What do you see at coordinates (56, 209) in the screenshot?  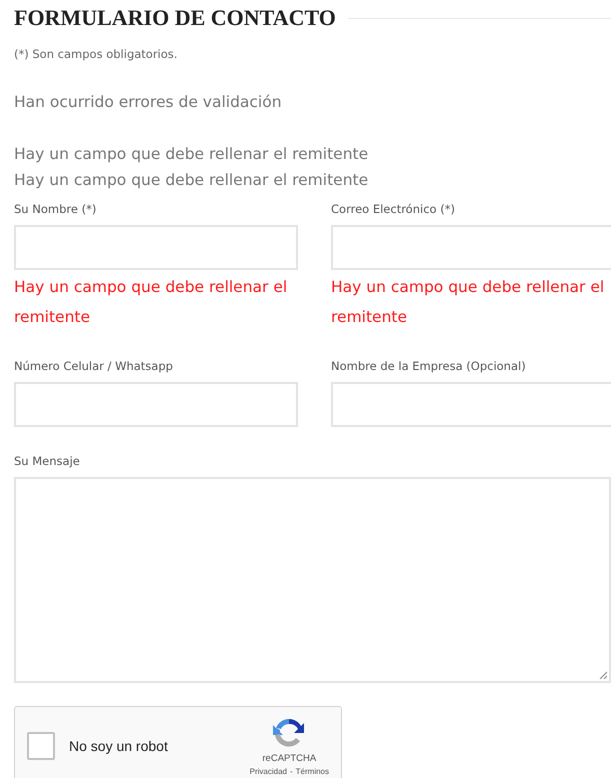 I see `field-label: Su Nombre (*)` at bounding box center [56, 209].